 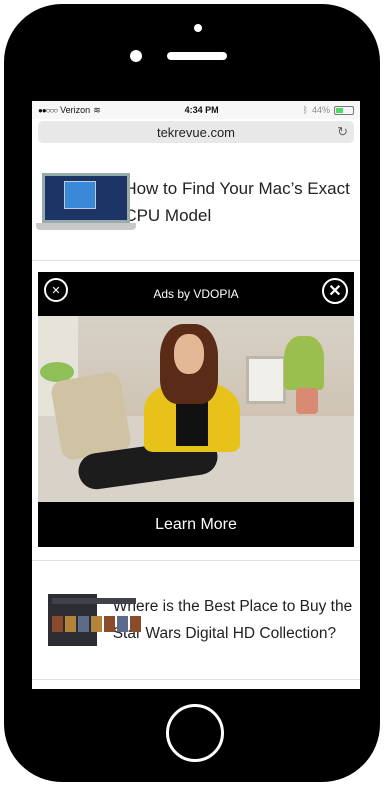 What do you see at coordinates (342, 132) in the screenshot?
I see `reload-icon: ↻` at bounding box center [342, 132].